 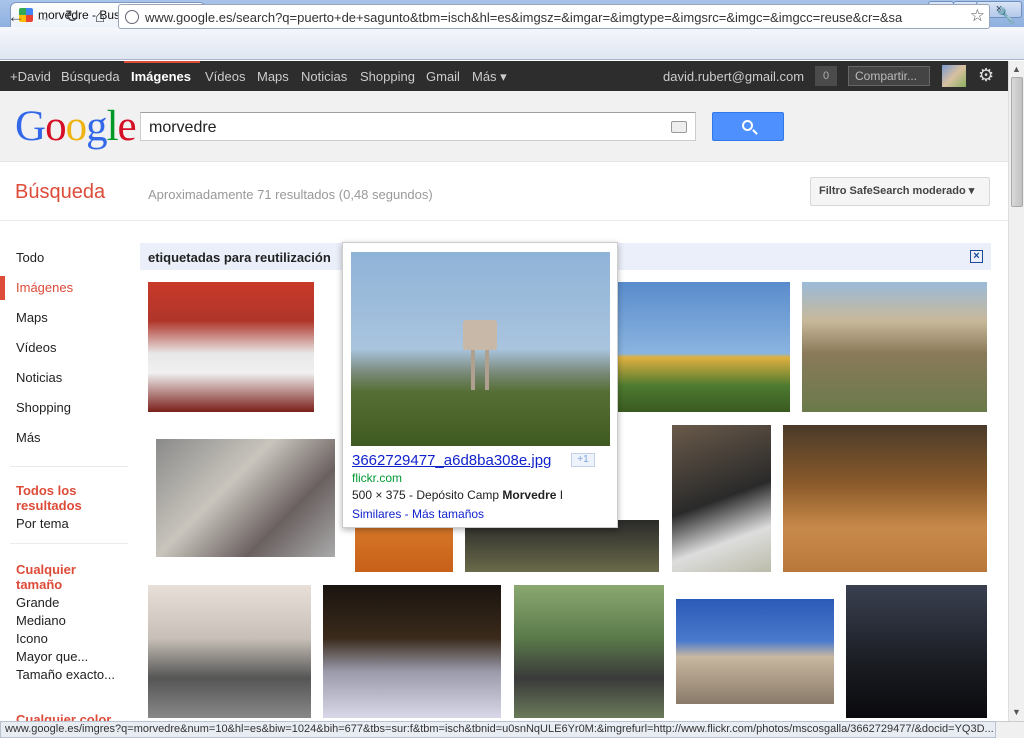 I want to click on logo-letter: e, so click(x=127, y=126).